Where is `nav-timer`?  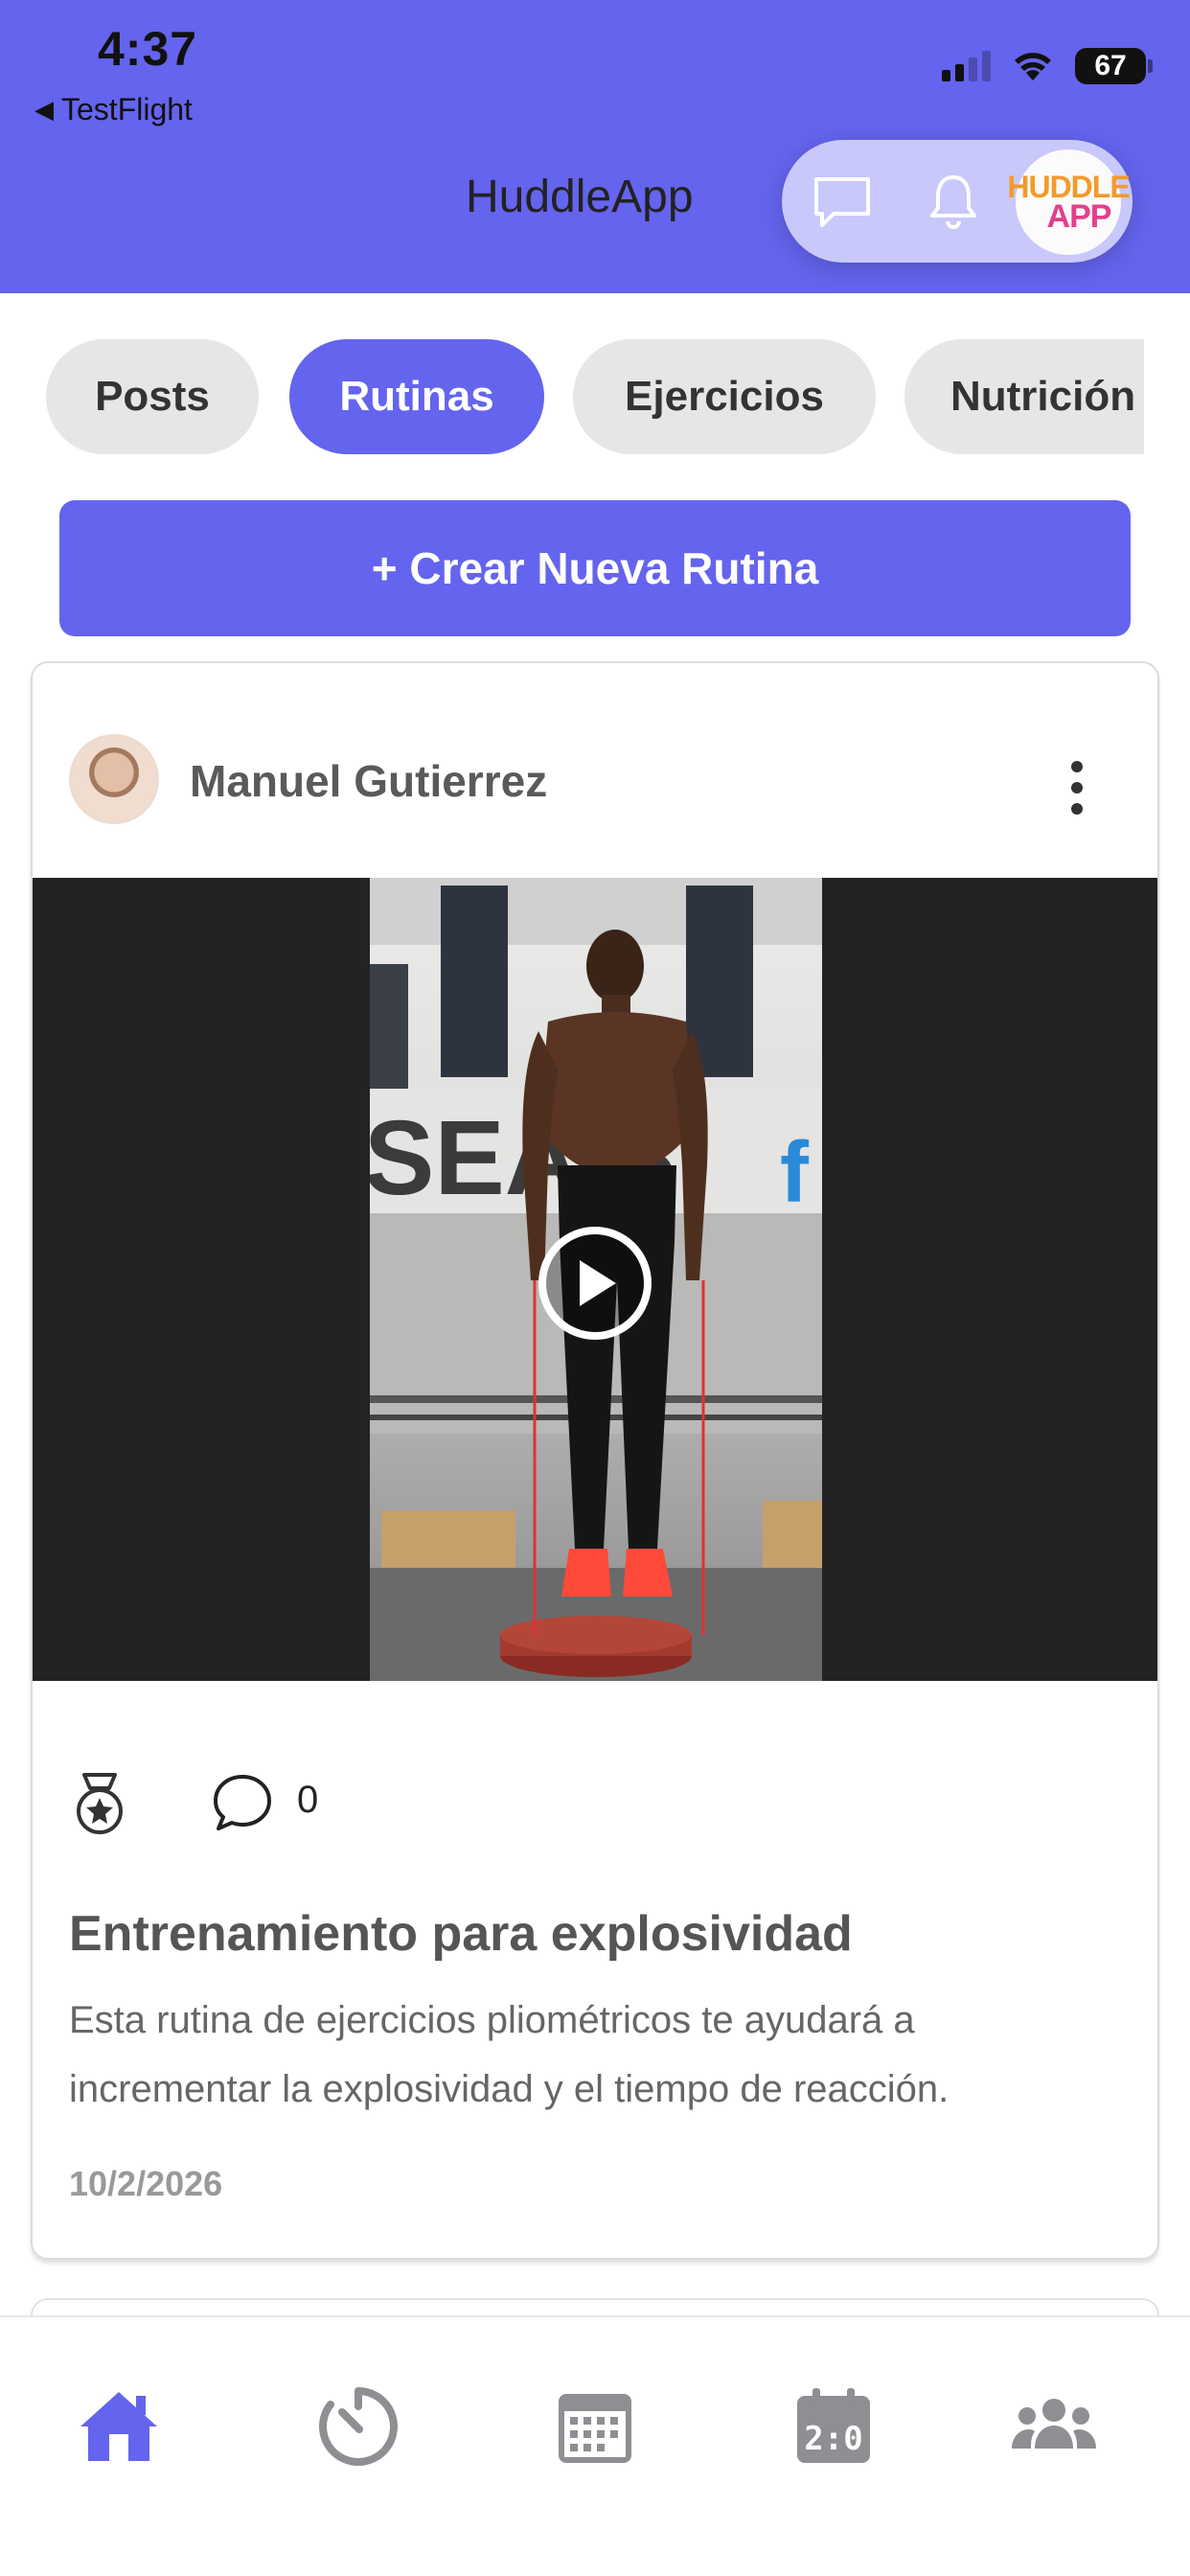 nav-timer is located at coordinates (358, 2426).